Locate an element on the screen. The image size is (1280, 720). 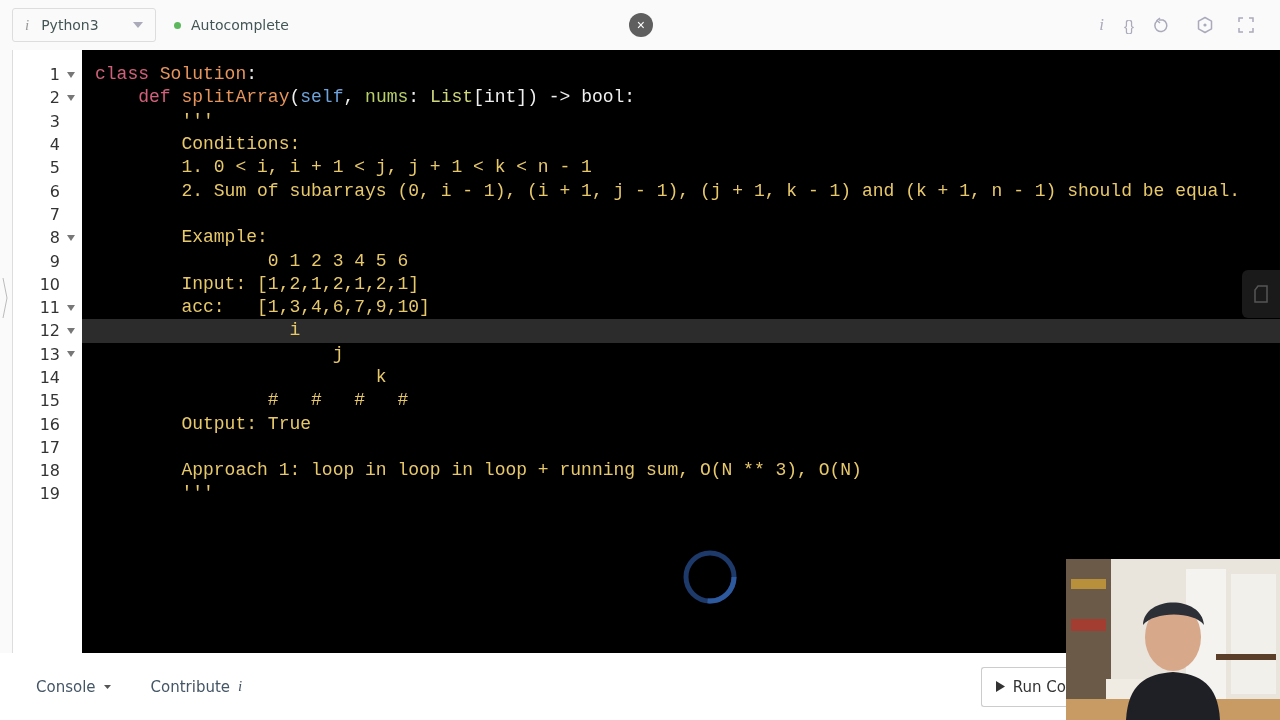
code-line: j is located at coordinates (337, 354).